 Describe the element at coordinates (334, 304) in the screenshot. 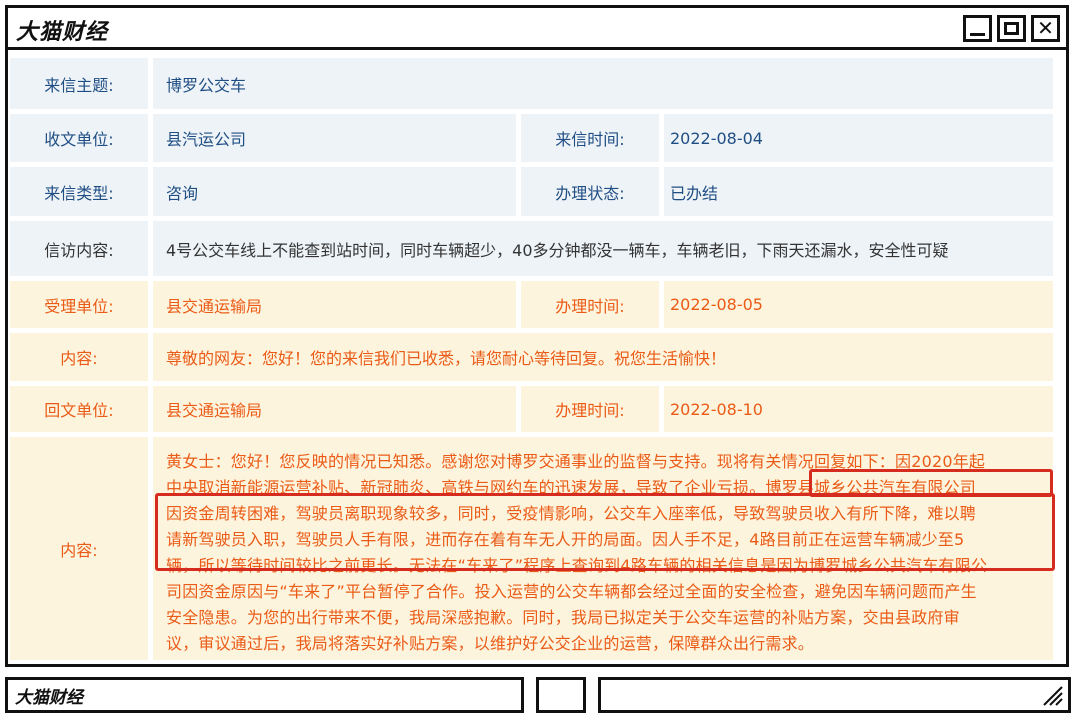

I see `acceptance-unit-value: 县交通运输局` at that location.